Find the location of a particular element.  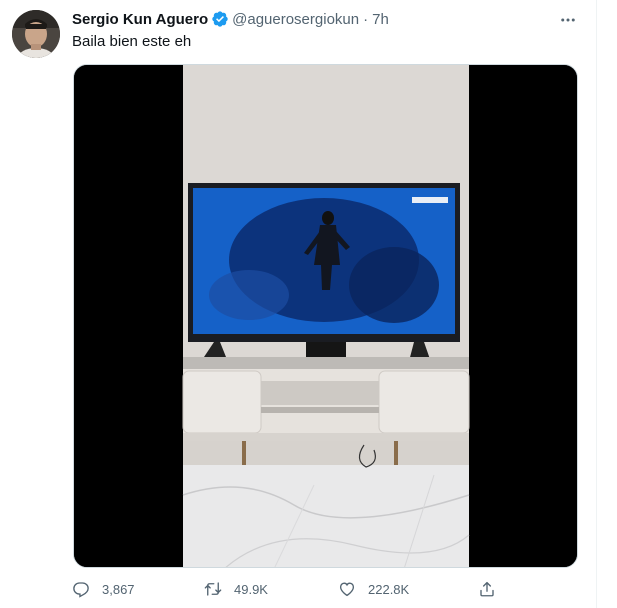

tweet-timestamp: 7h is located at coordinates (380, 19).